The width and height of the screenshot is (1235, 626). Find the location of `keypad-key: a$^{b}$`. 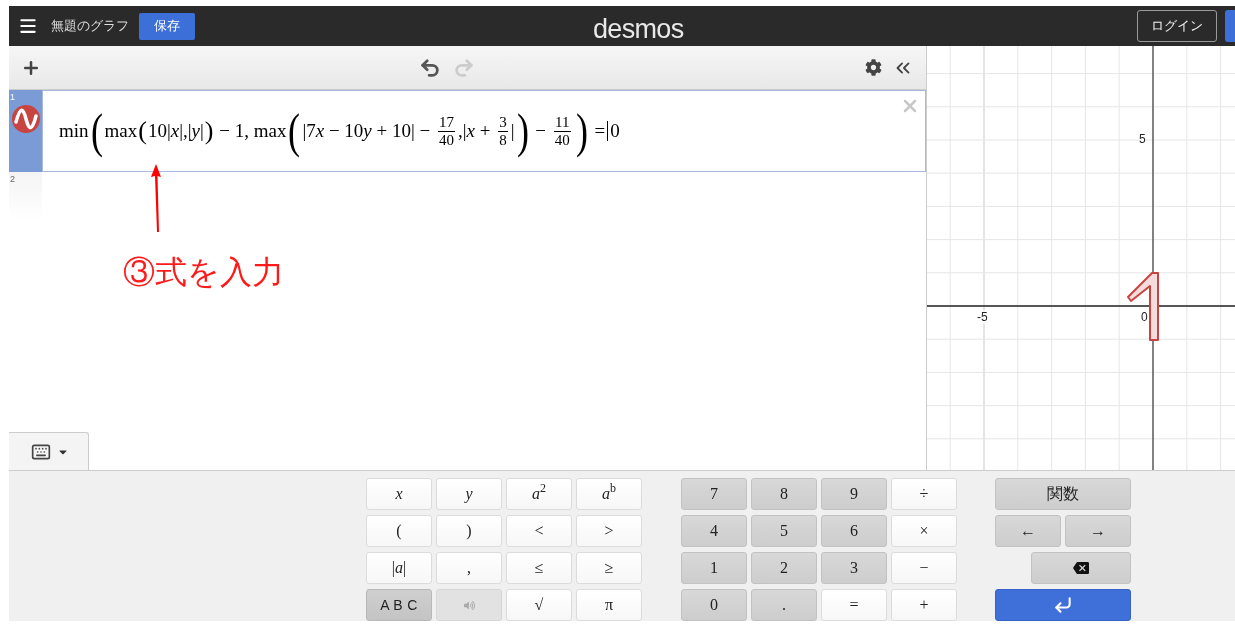

keypad-key: a$^{b}$ is located at coordinates (609, 494).